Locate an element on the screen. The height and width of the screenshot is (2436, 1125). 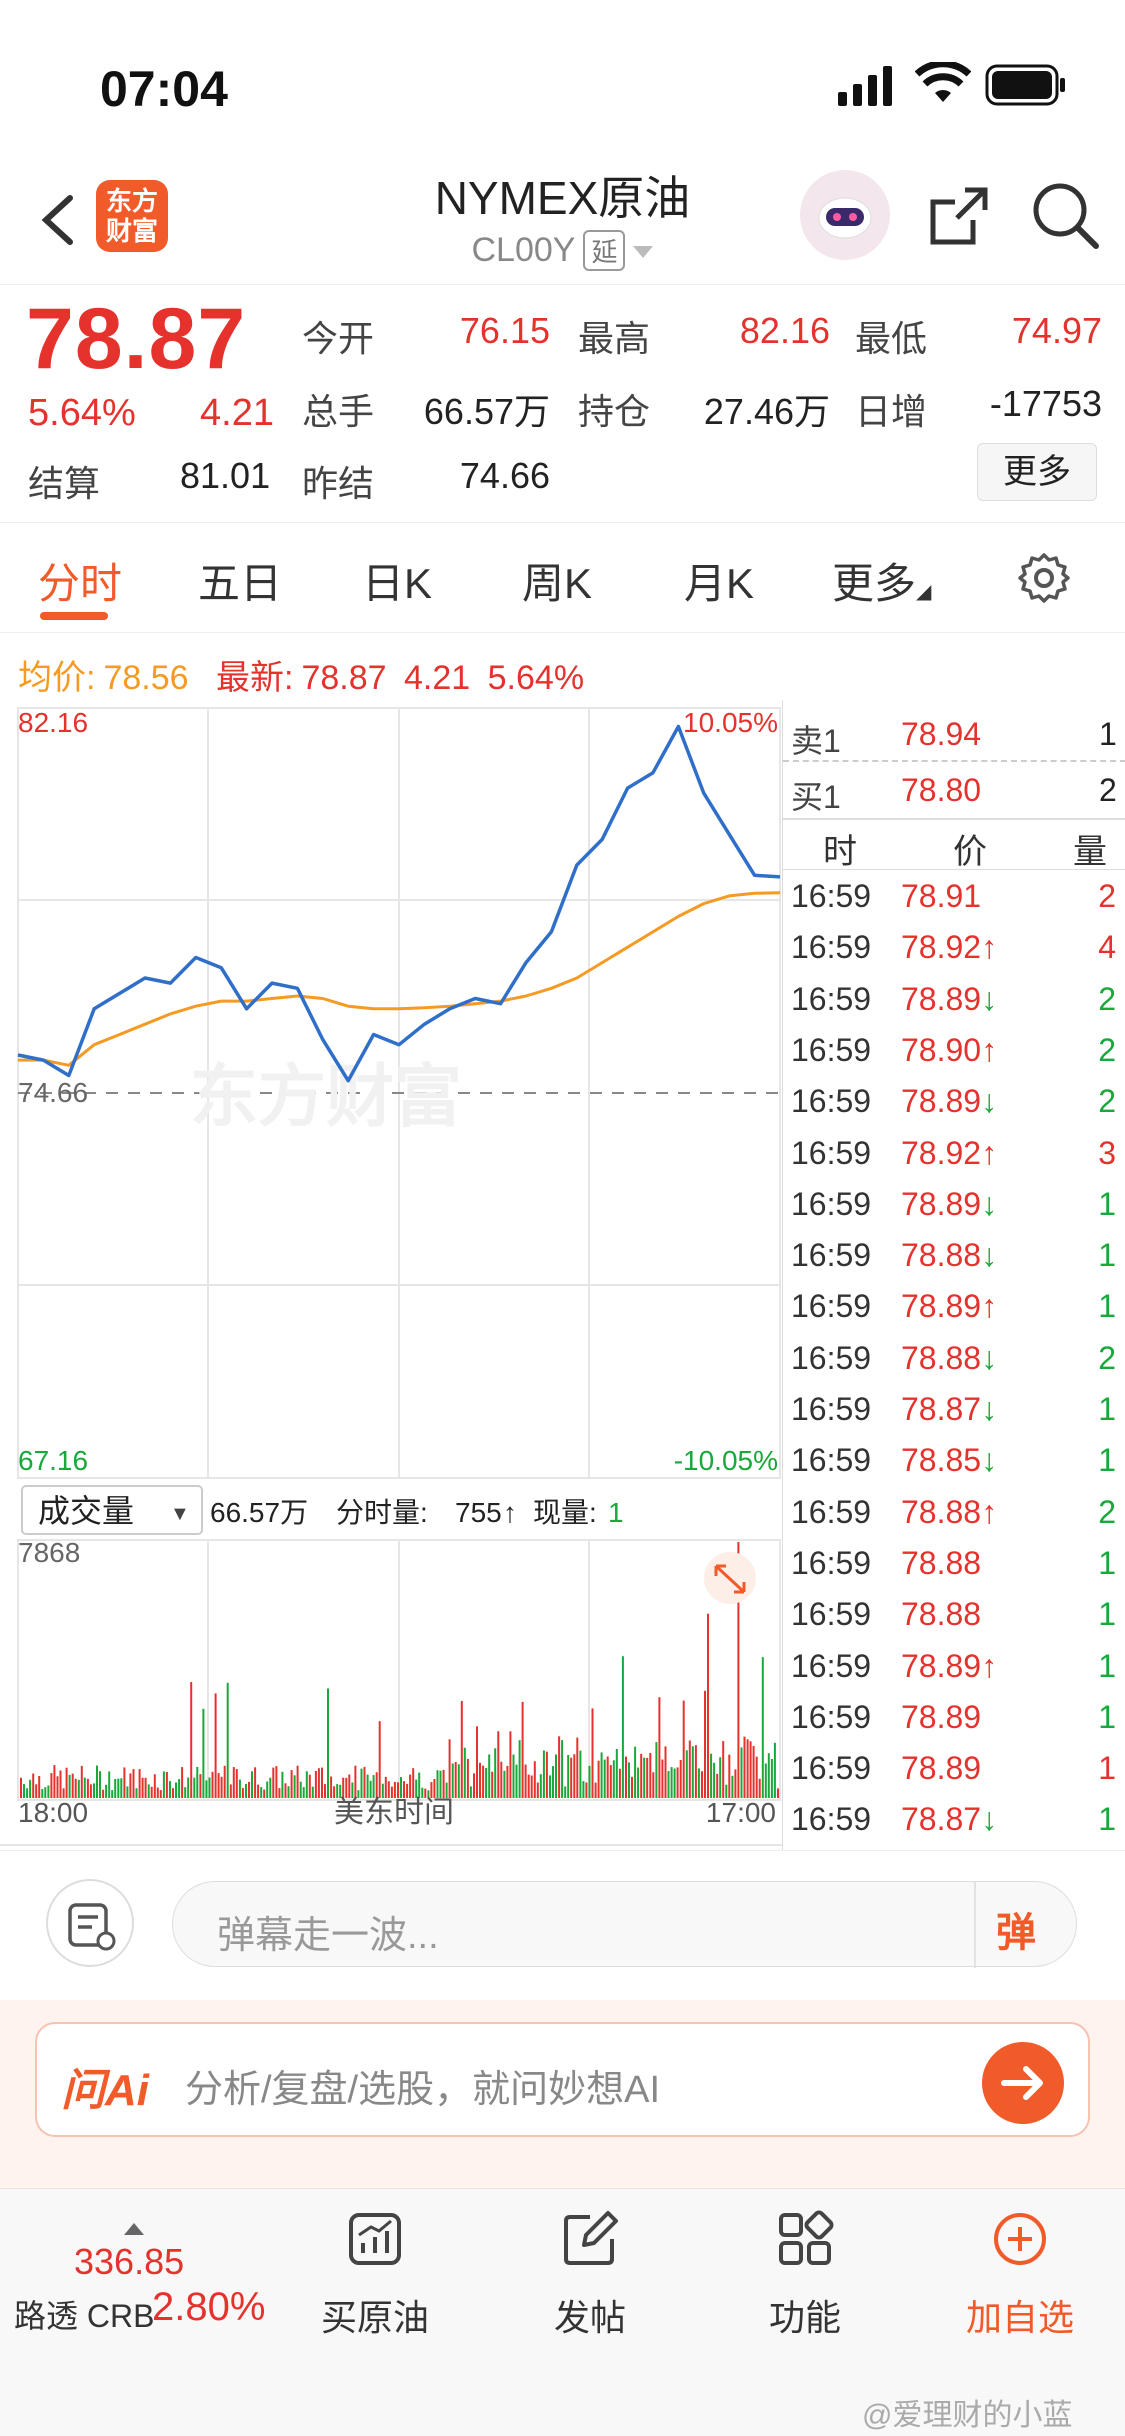
chart-icon is located at coordinates (375, 2239).